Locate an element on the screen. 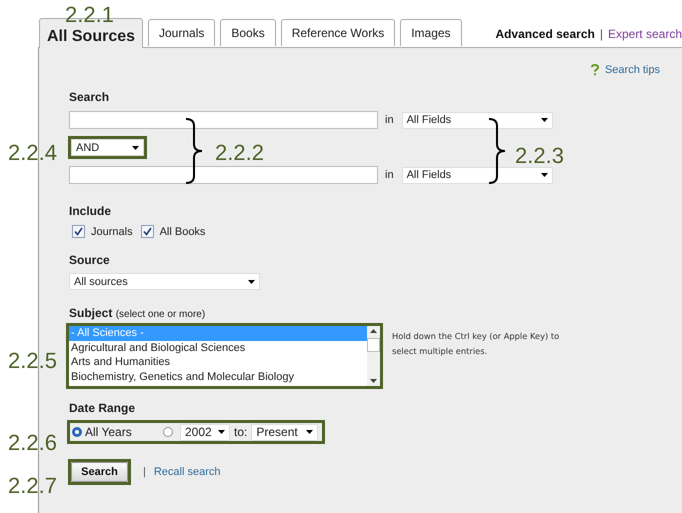 The image size is (682, 513). hint-text: (select one or more) is located at coordinates (161, 314).